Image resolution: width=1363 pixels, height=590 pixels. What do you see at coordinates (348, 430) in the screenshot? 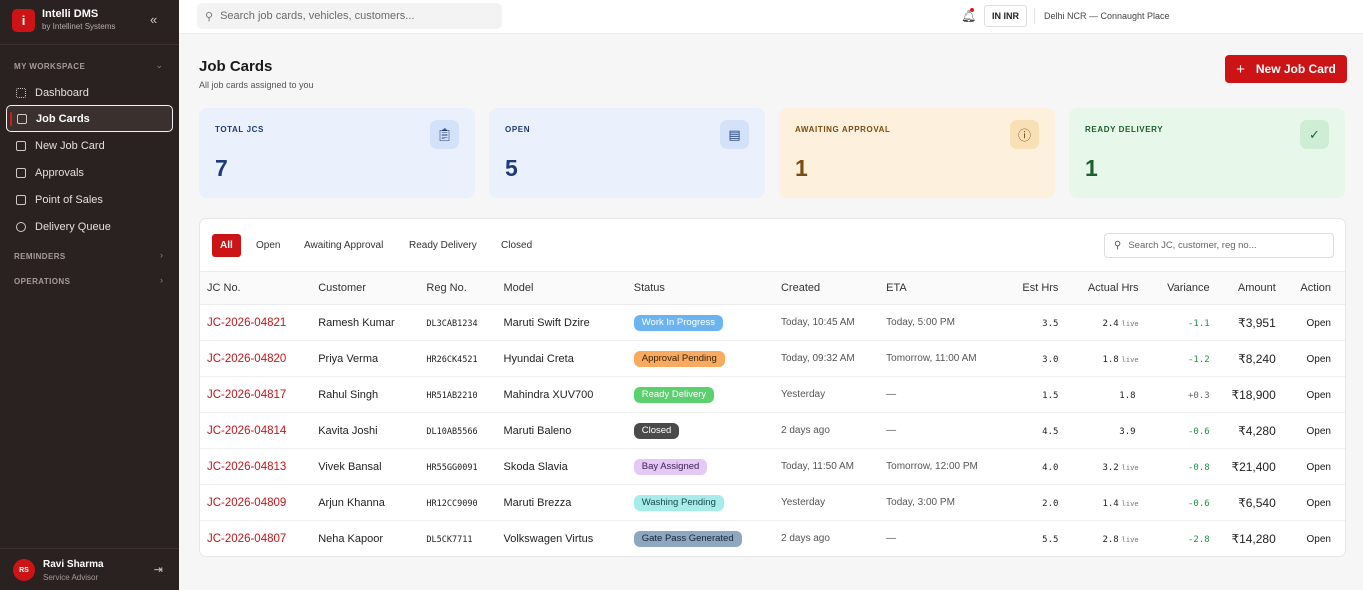
I see `customer-name: Kavita Joshi` at bounding box center [348, 430].